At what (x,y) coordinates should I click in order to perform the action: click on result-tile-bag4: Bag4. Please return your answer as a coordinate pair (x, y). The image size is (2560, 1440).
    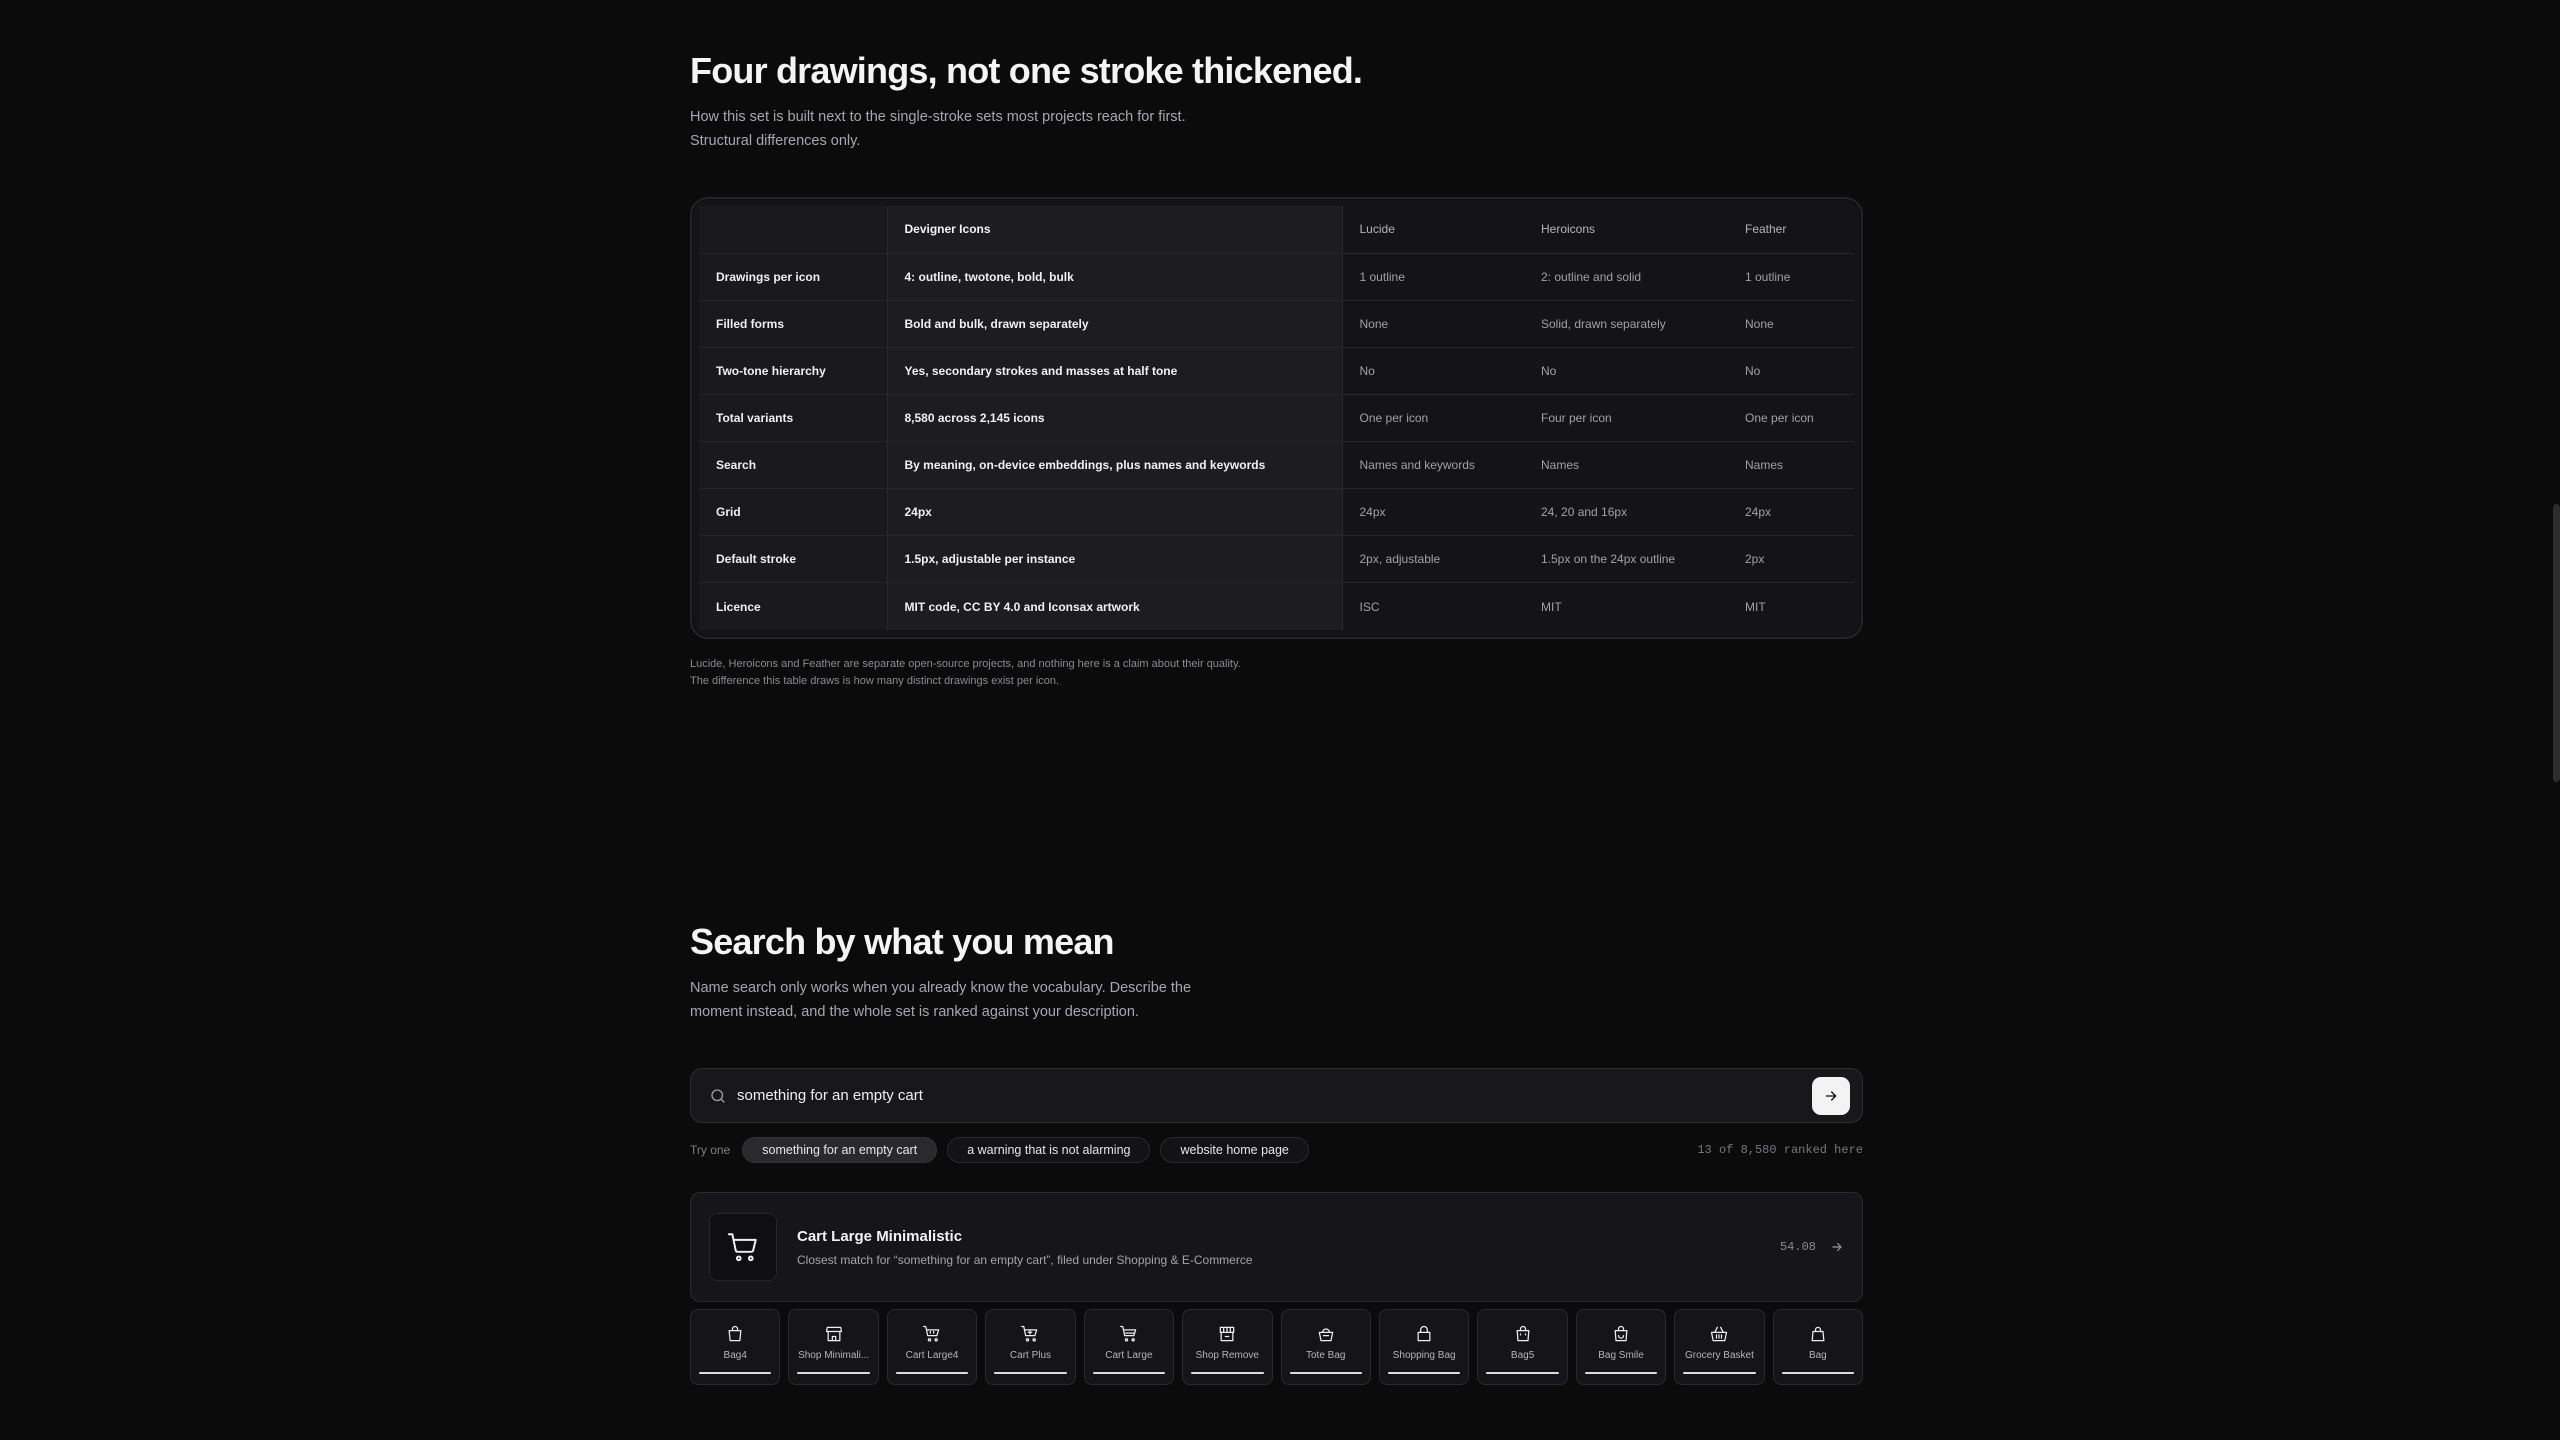
    Looking at the image, I should click on (735, 1347).